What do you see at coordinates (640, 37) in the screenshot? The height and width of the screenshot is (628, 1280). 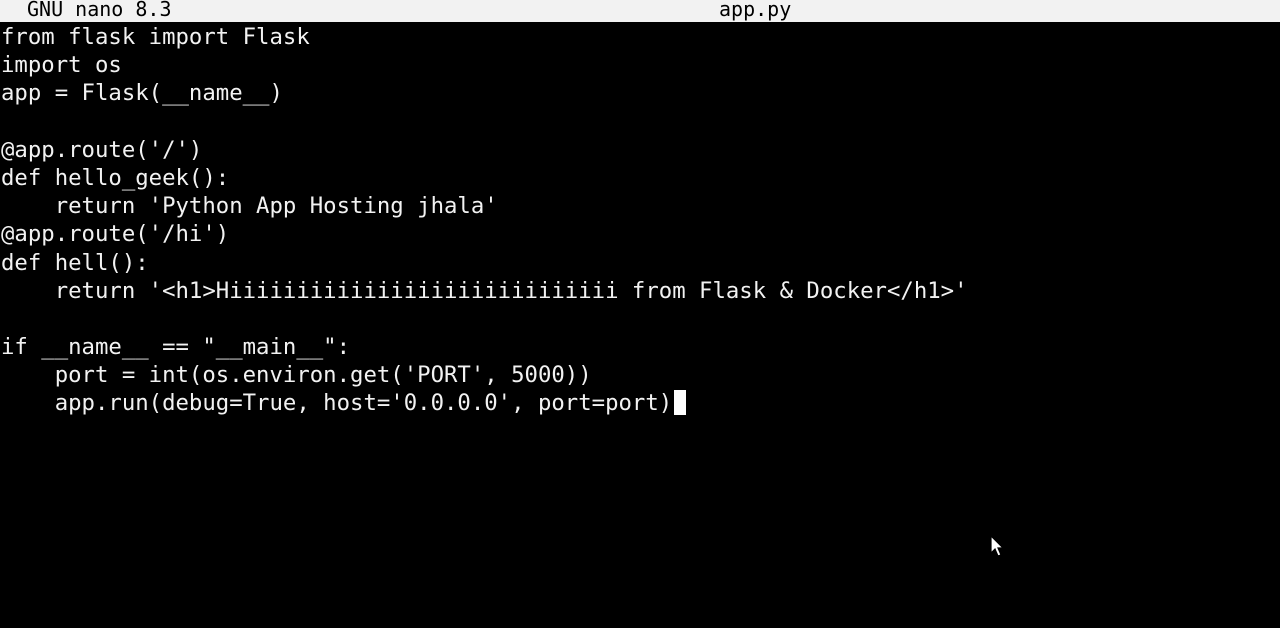 I see `code-line: from flask import Flask` at bounding box center [640, 37].